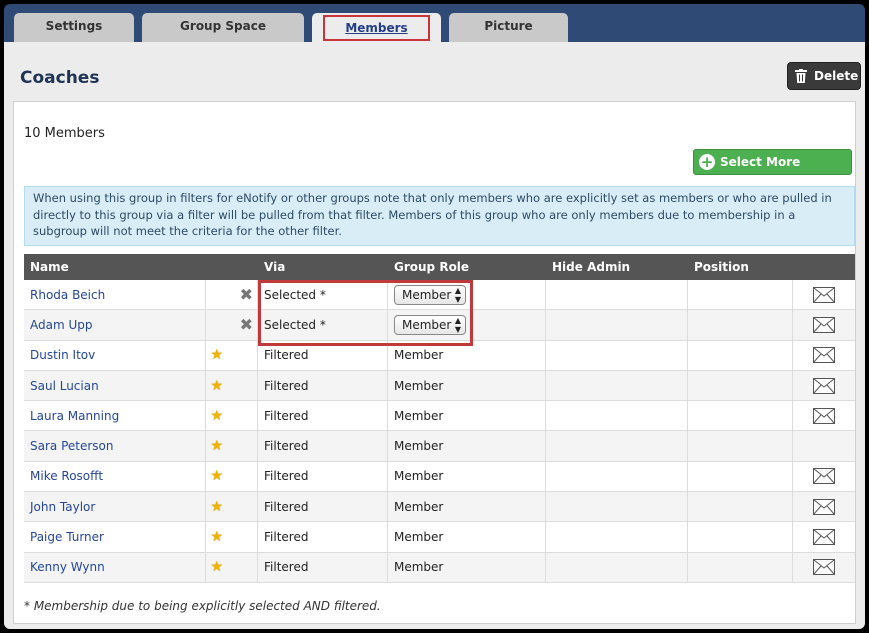 This screenshot has width=869, height=633. Describe the element at coordinates (115, 537) in the screenshot. I see `member-name-link: Paige Turner` at that location.